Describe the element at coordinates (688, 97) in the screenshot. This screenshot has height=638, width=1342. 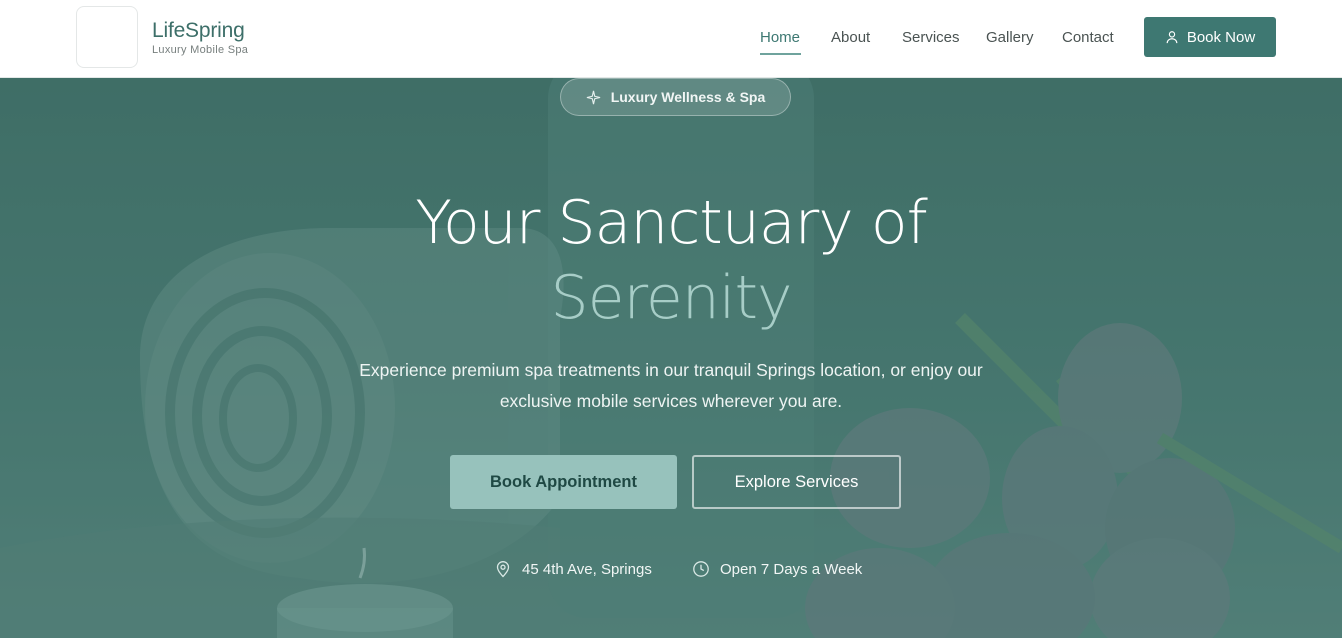
I see `hero-badge-label: Luxury Wellness & Spa` at that location.